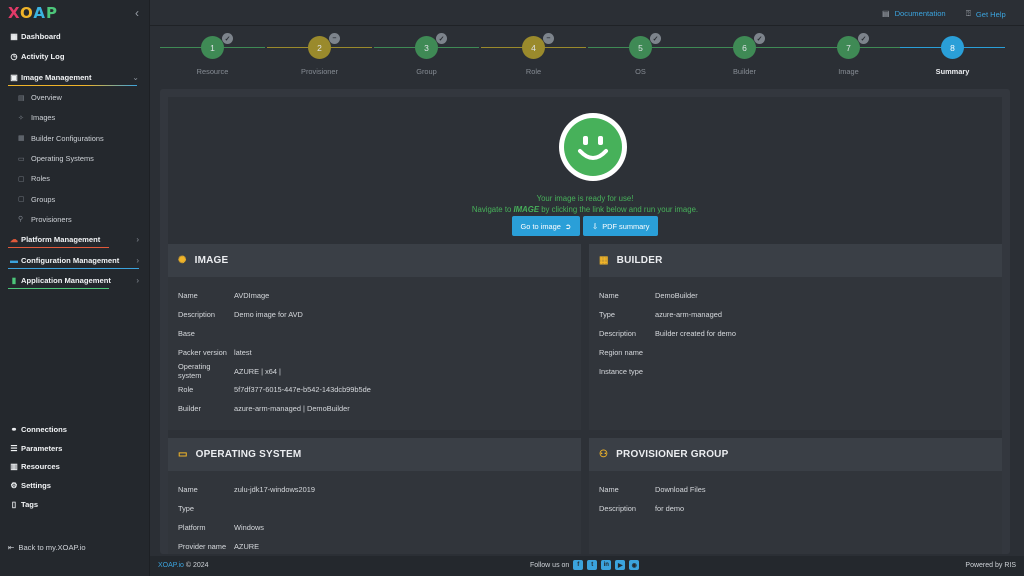 Image resolution: width=1024 pixels, height=576 pixels. I want to click on sidebar-subitem-provisioners: ⚲ Provisioners, so click(74, 219).